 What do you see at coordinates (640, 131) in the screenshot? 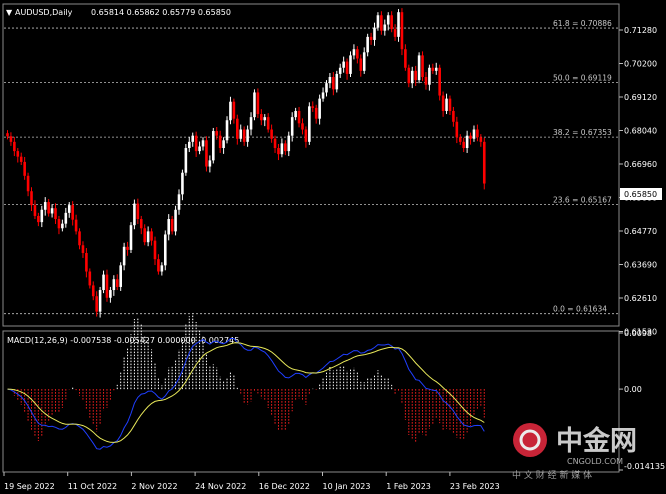
I see `price-tick-label: 0.68040` at bounding box center [640, 131].